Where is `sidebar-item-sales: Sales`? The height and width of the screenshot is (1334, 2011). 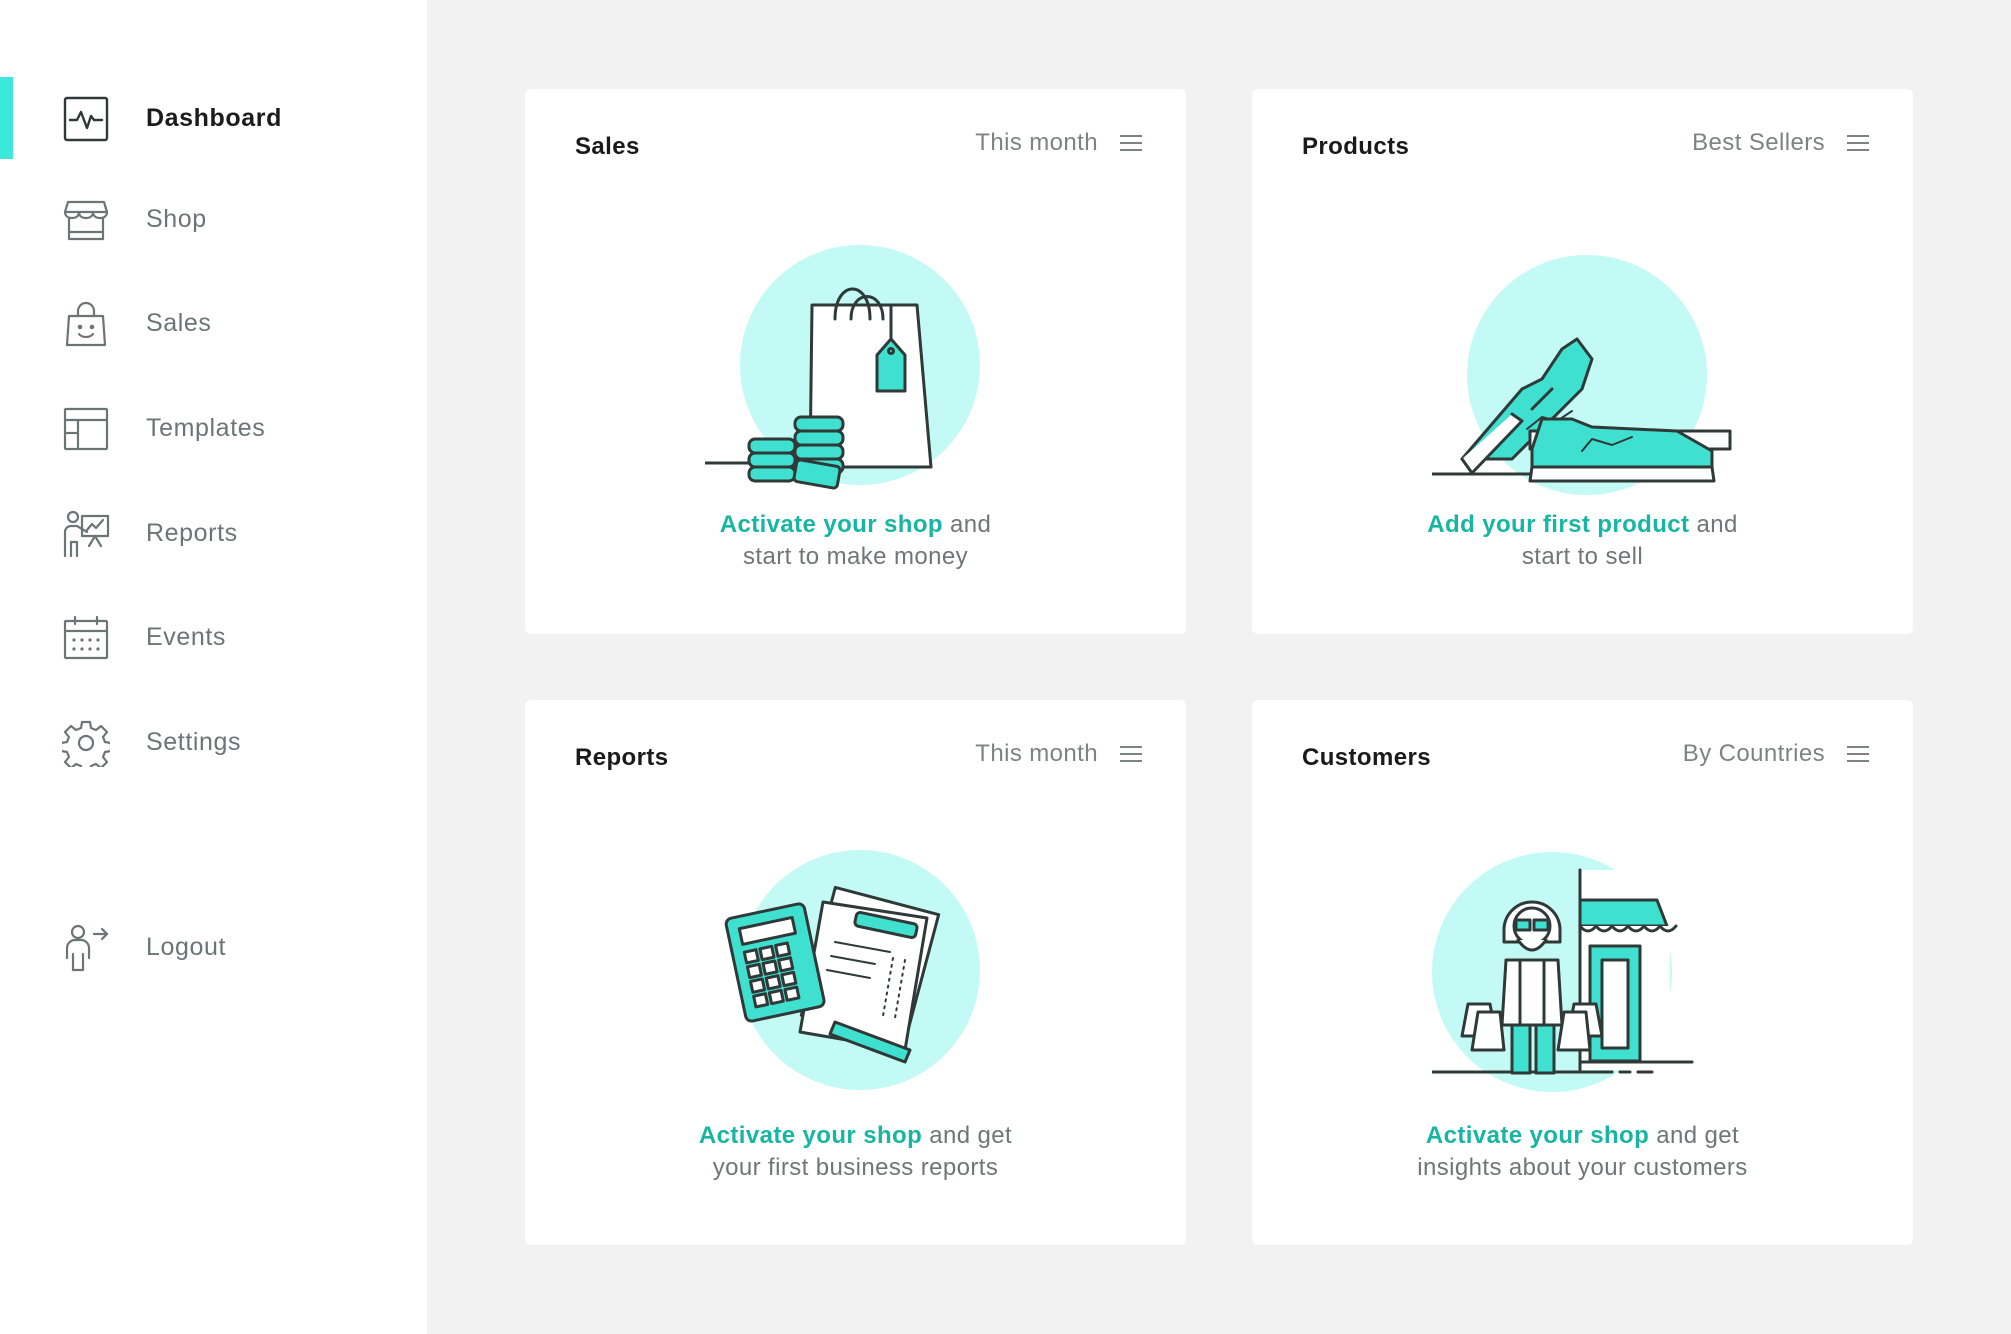
sidebar-item-sales: Sales is located at coordinates (213, 323).